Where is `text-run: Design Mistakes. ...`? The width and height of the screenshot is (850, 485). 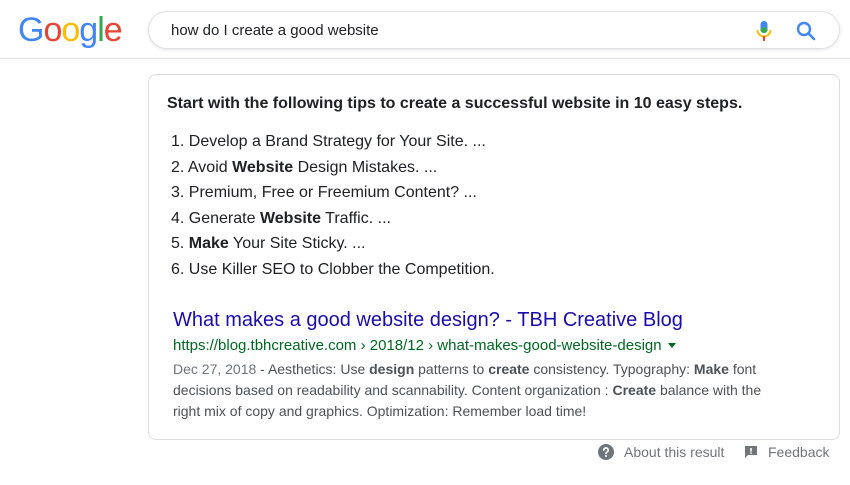 text-run: Design Mistakes. ... is located at coordinates (365, 167).